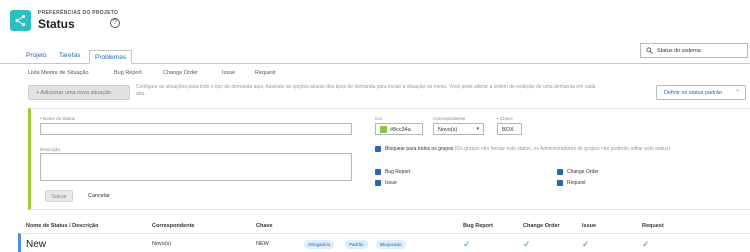 The image size is (750, 252). What do you see at coordinates (196, 129) in the screenshot?
I see `status-name-input` at bounding box center [196, 129].